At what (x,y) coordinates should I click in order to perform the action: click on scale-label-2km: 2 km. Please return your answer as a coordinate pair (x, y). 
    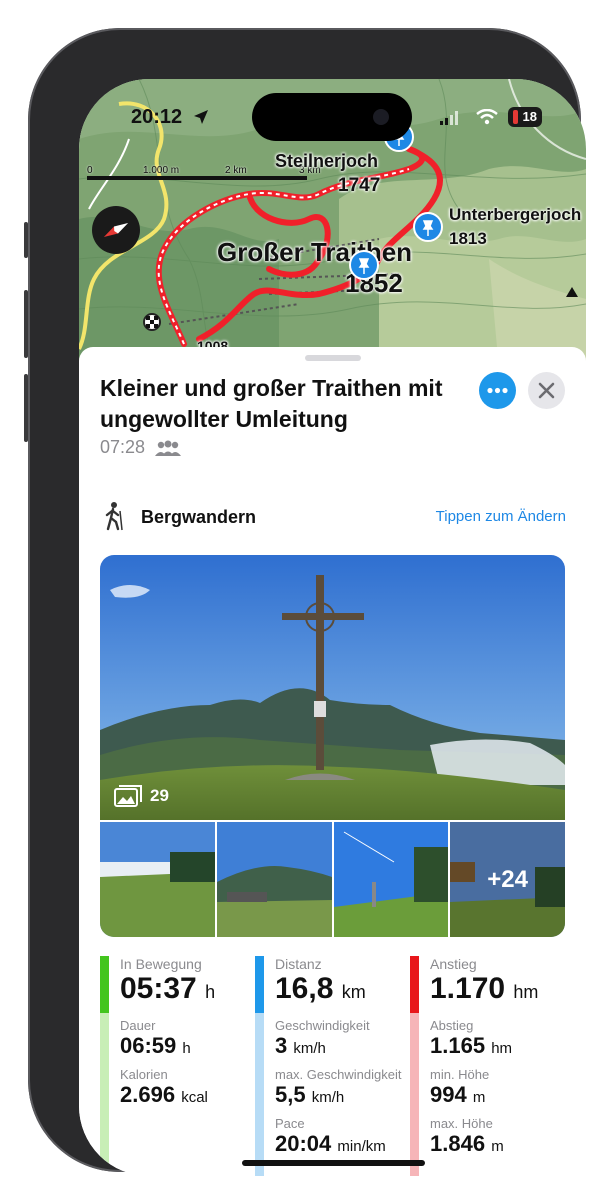
    Looking at the image, I should click on (236, 170).